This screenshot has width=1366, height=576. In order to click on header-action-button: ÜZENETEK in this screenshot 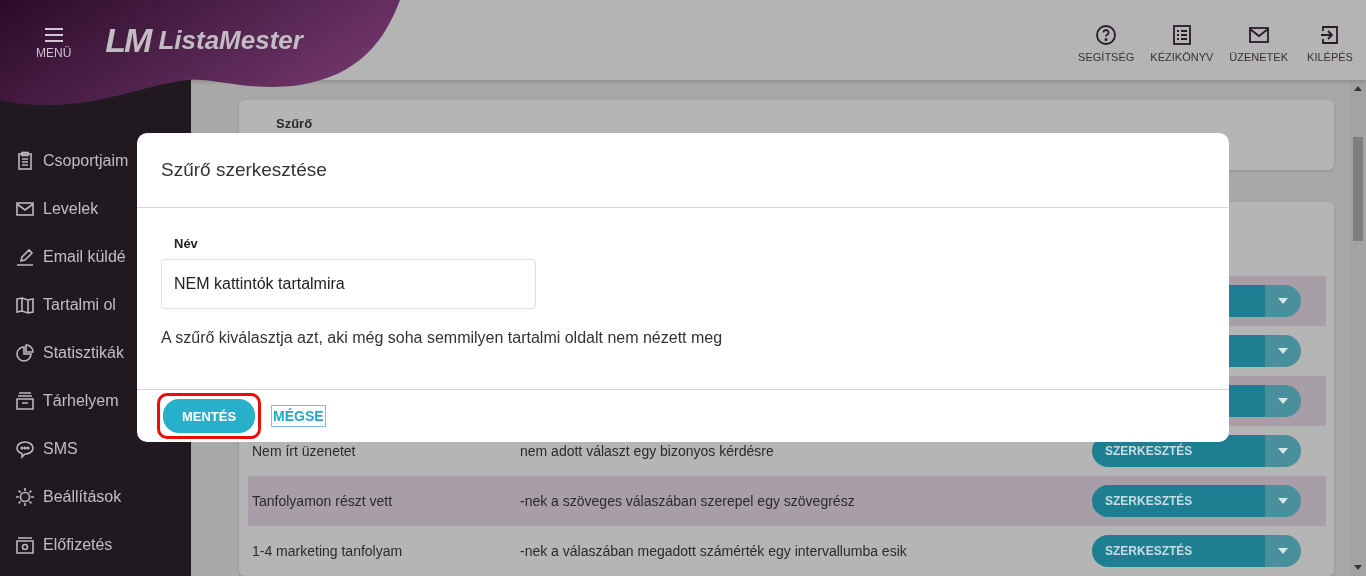, I will do `click(1258, 43)`.